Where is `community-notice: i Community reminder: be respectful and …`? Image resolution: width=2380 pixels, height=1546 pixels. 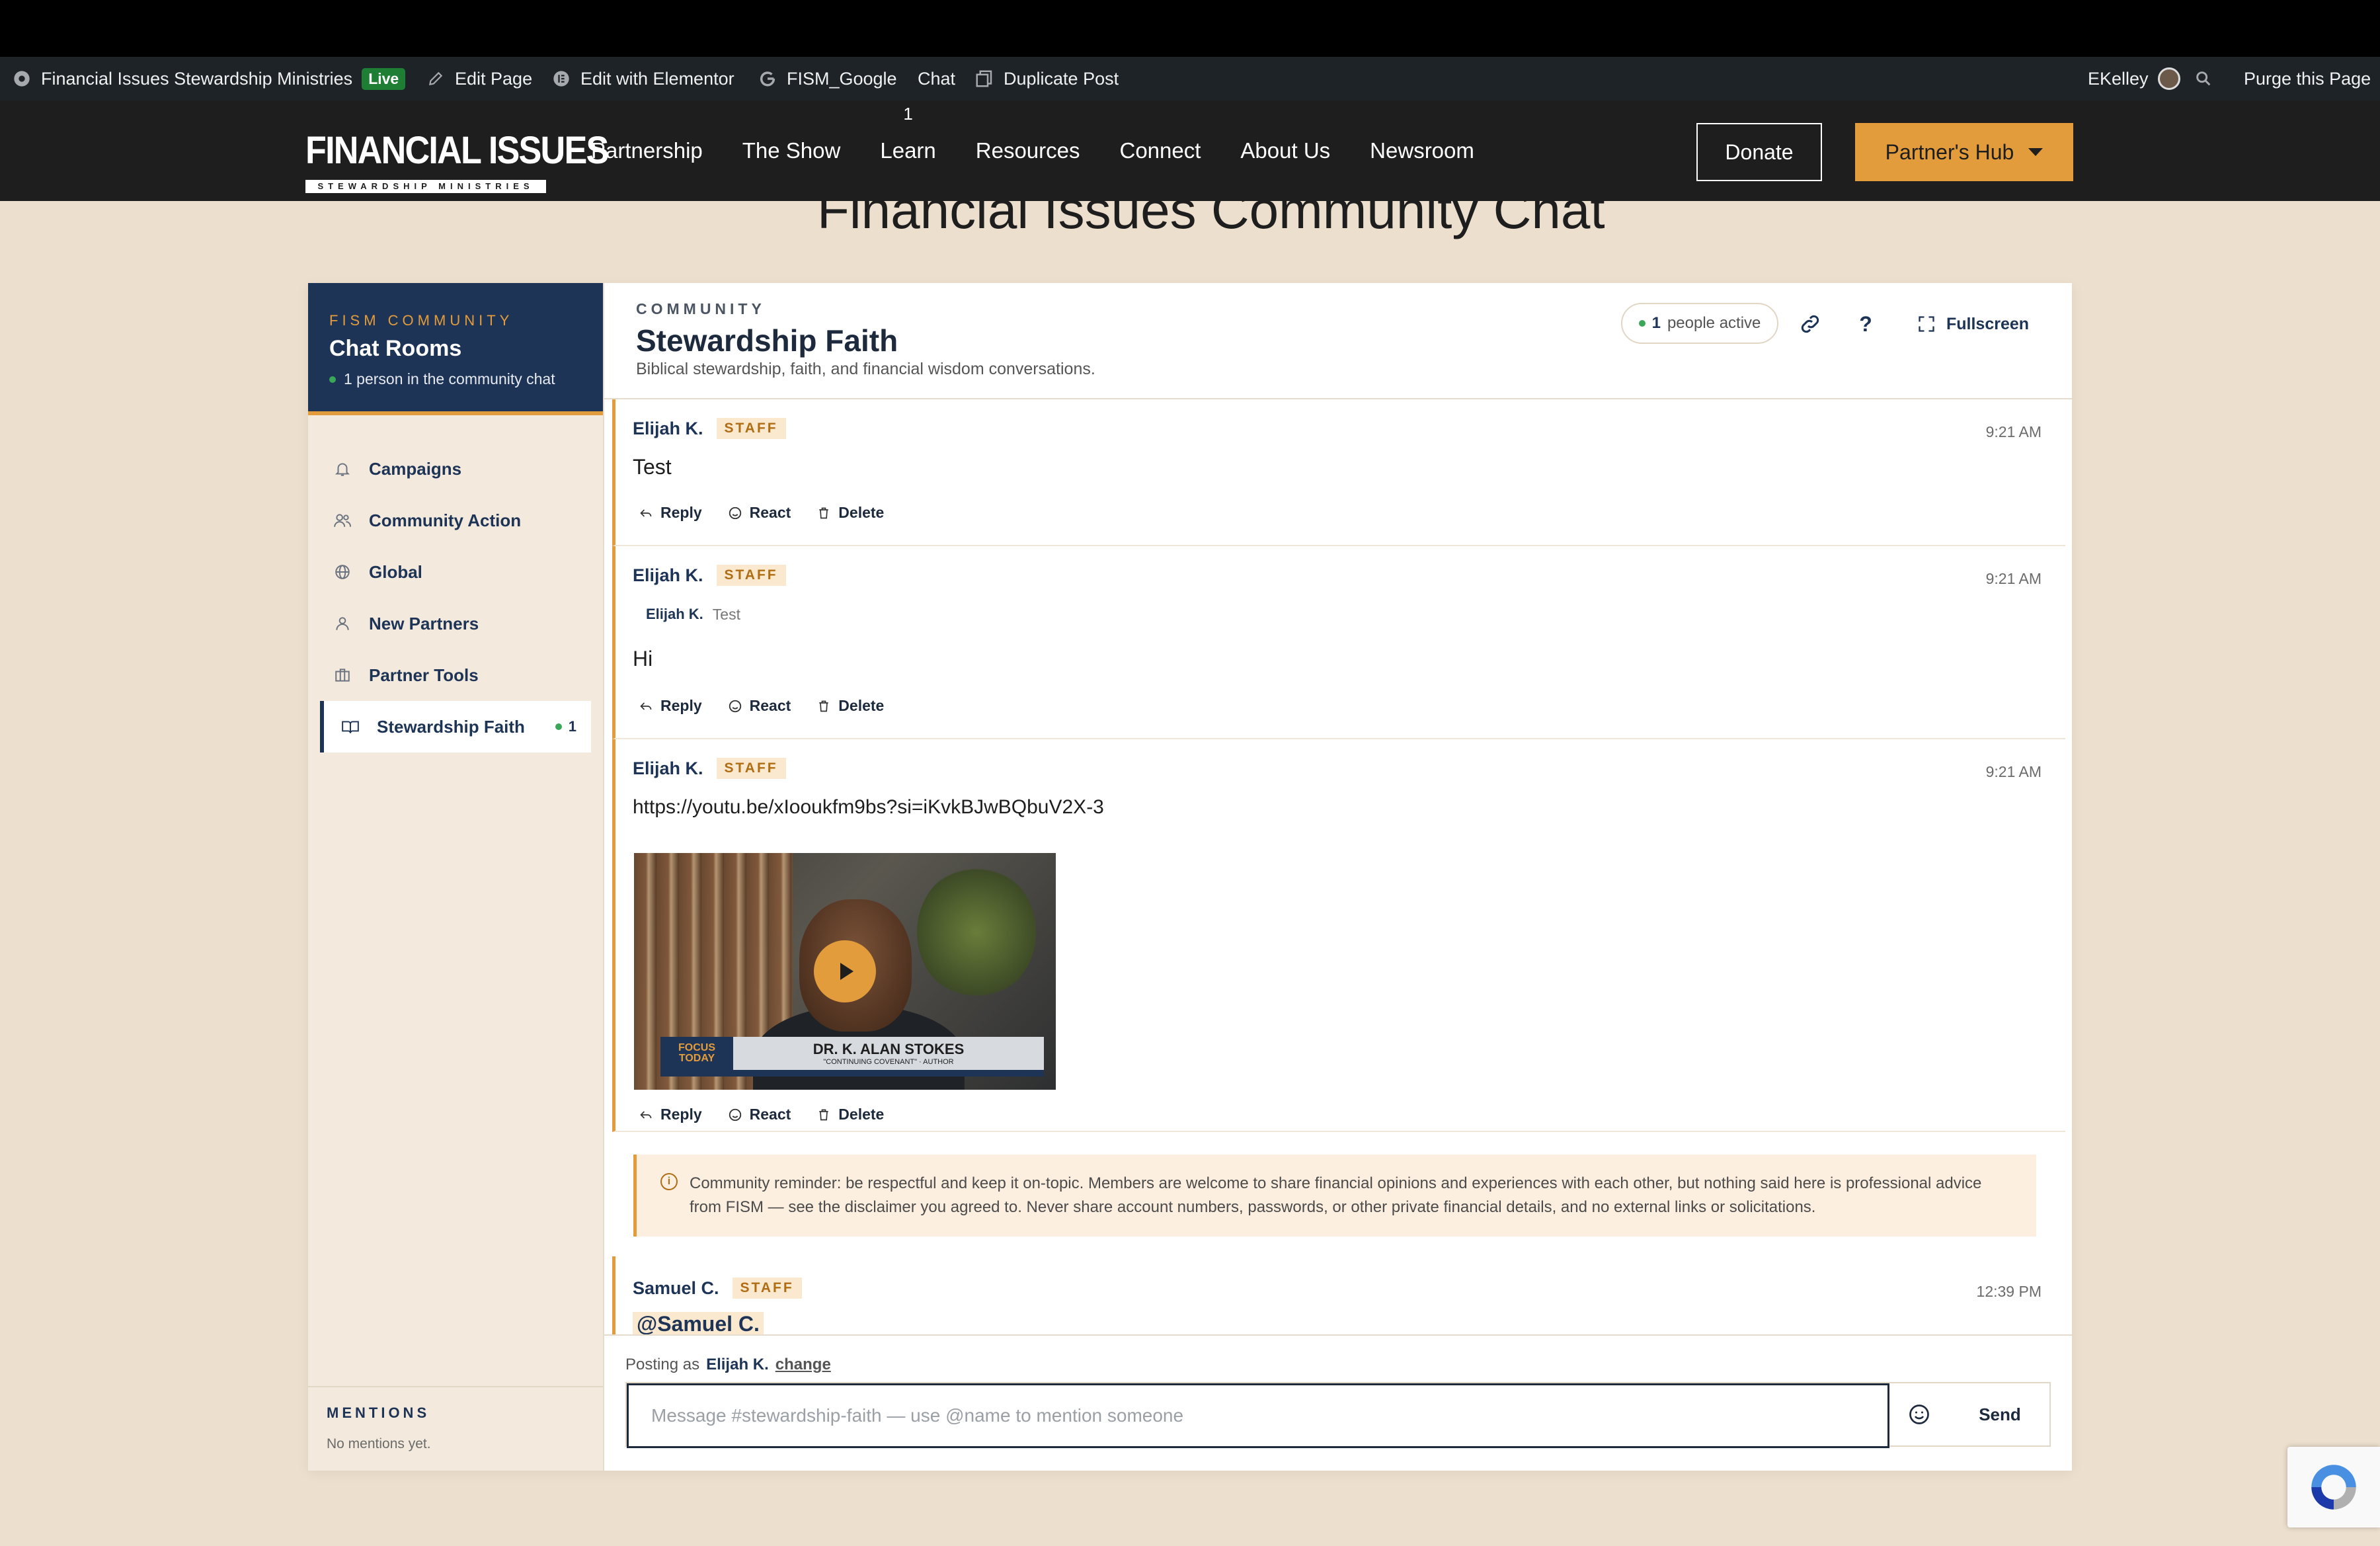
community-notice: i Community reminder: be respectful and … is located at coordinates (1334, 1196).